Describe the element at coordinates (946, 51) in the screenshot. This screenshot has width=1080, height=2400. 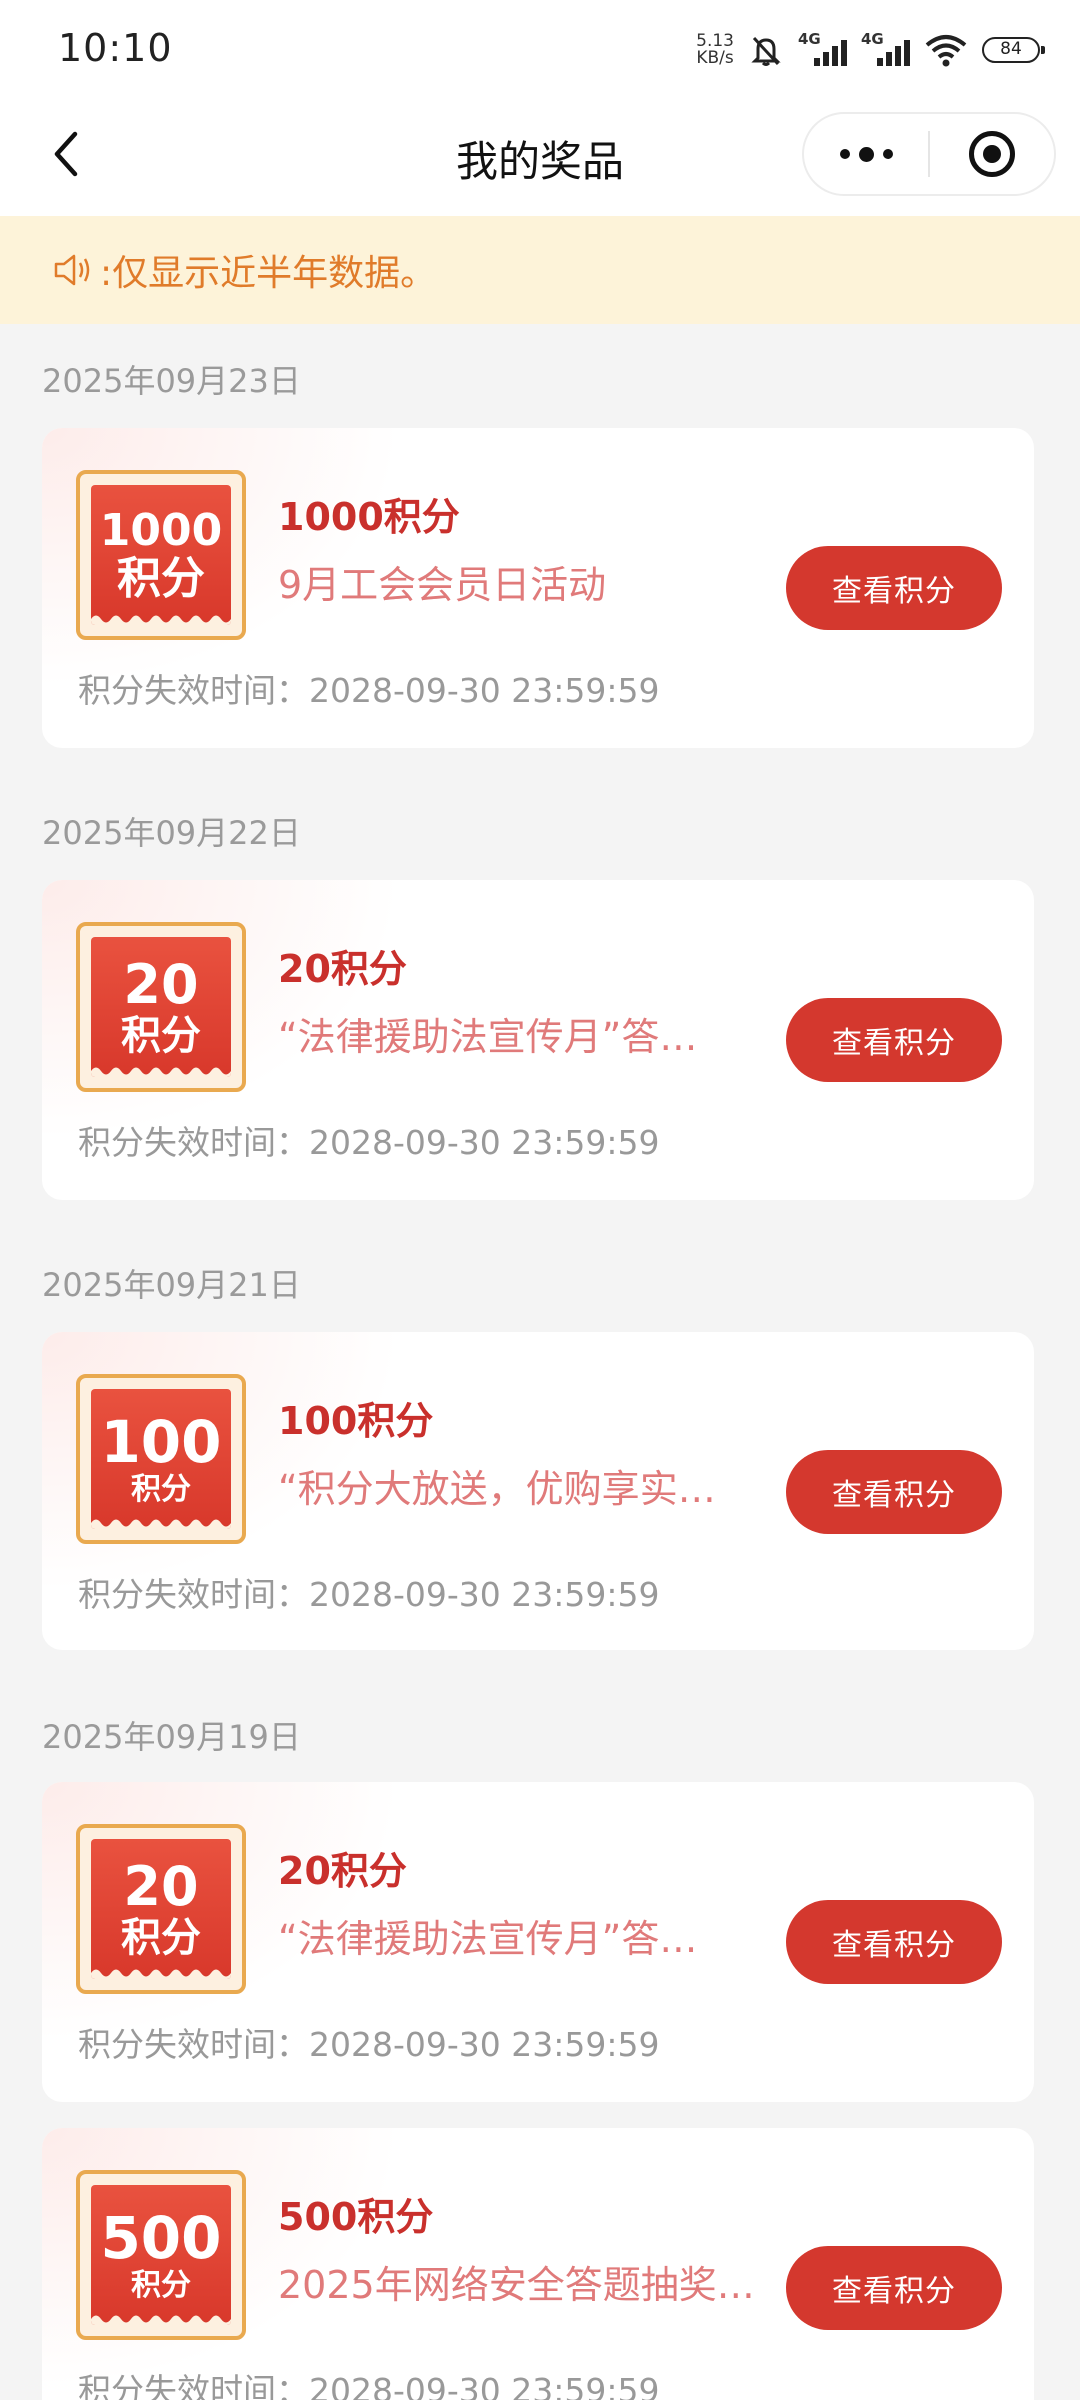
I see `wifi-icon` at that location.